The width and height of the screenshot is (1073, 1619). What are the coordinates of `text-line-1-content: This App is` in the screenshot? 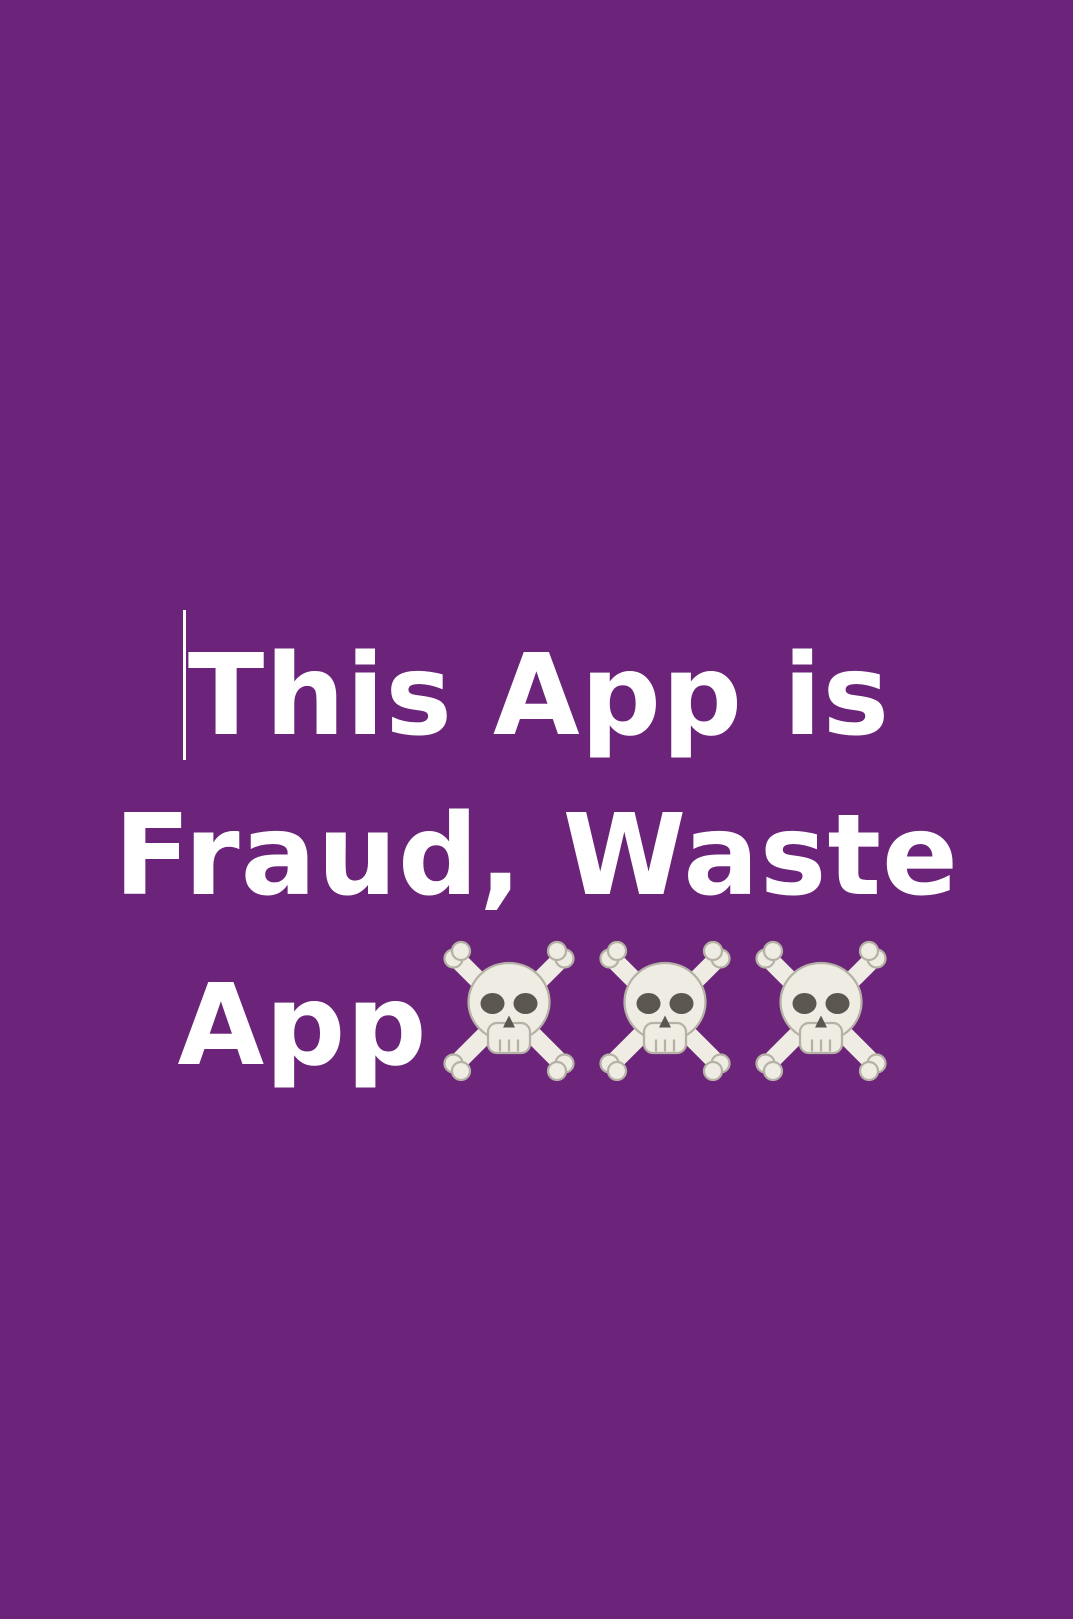 It's located at (539, 696).